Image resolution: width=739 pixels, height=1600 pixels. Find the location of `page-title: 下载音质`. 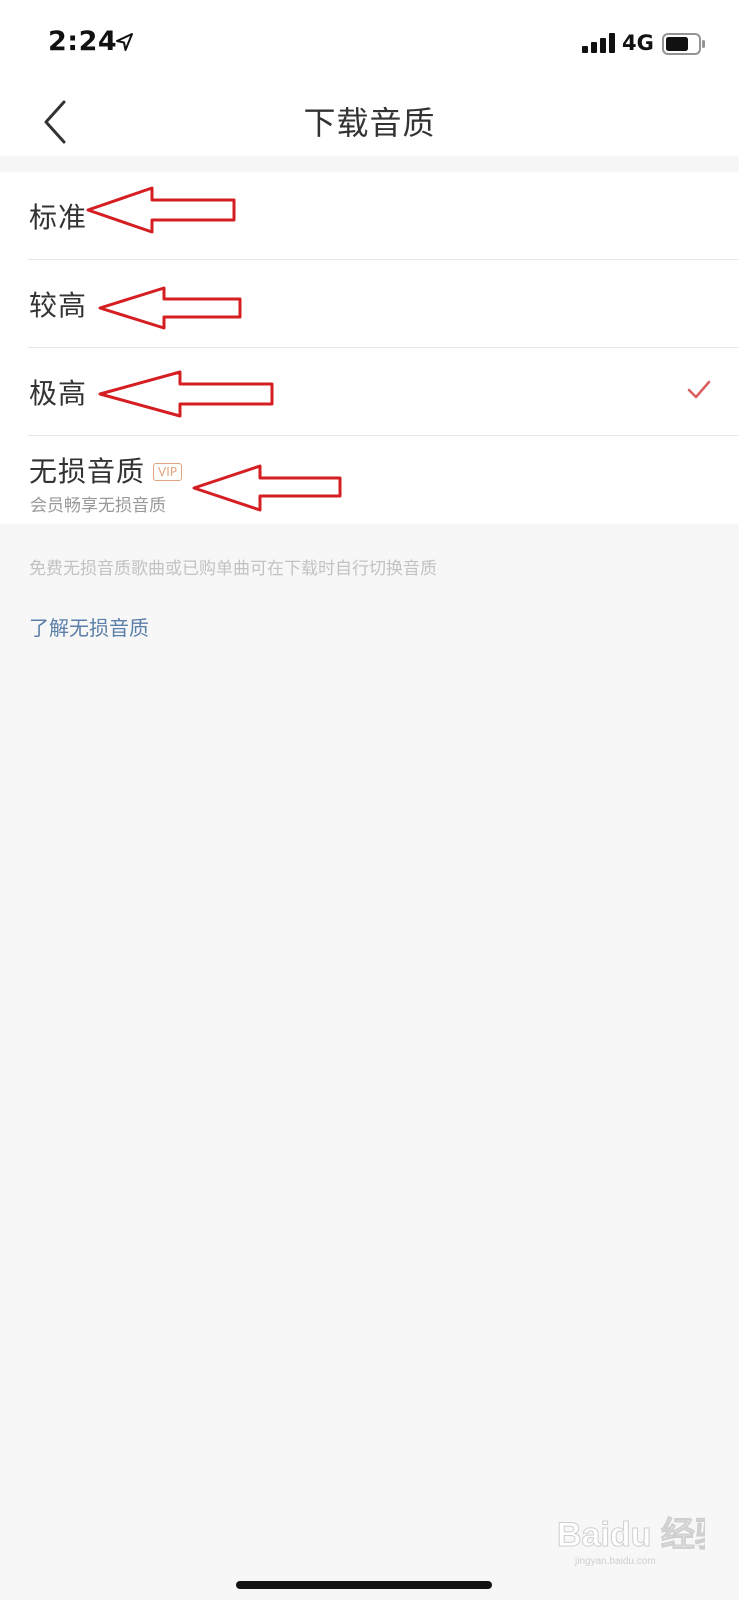

page-title: 下载音质 is located at coordinates (369, 123).